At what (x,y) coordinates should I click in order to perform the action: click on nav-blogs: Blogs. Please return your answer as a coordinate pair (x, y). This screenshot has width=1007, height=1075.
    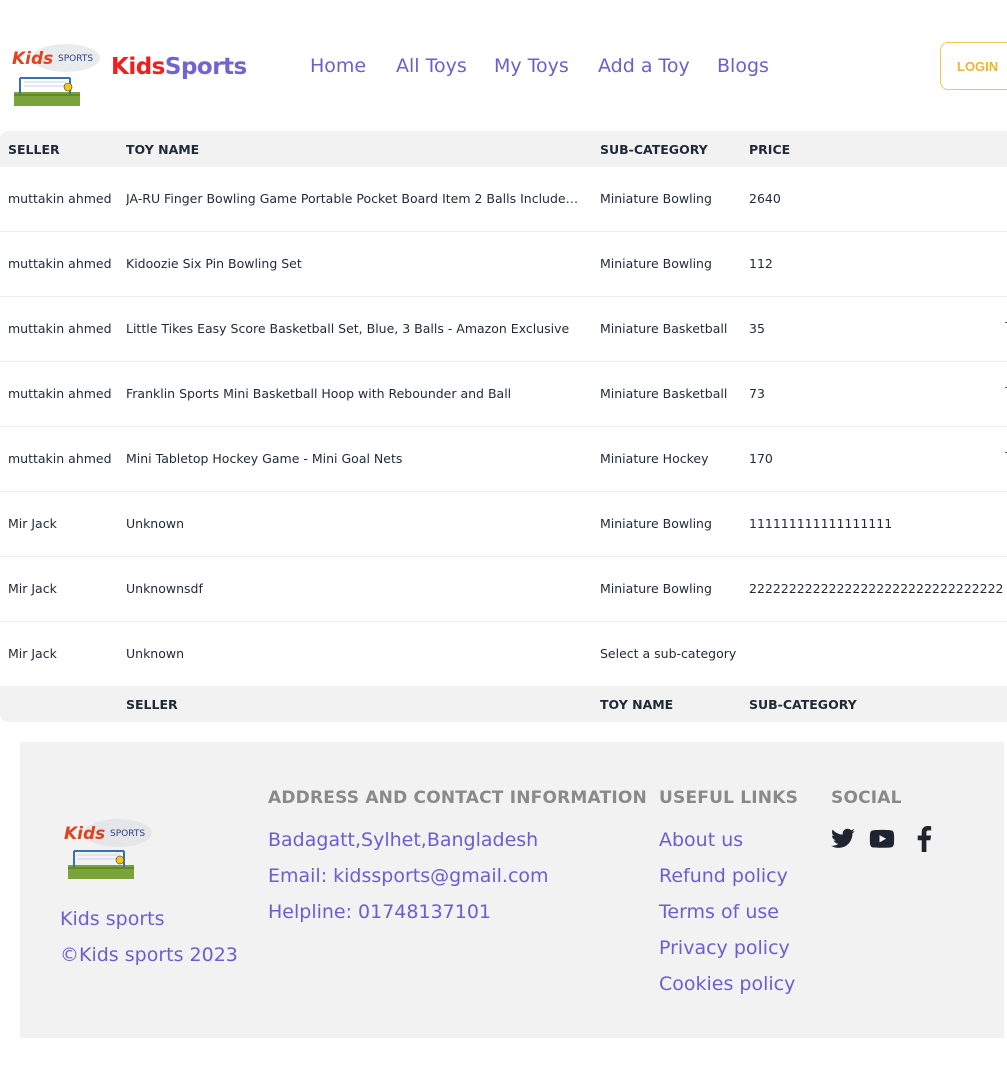
    Looking at the image, I should click on (743, 66).